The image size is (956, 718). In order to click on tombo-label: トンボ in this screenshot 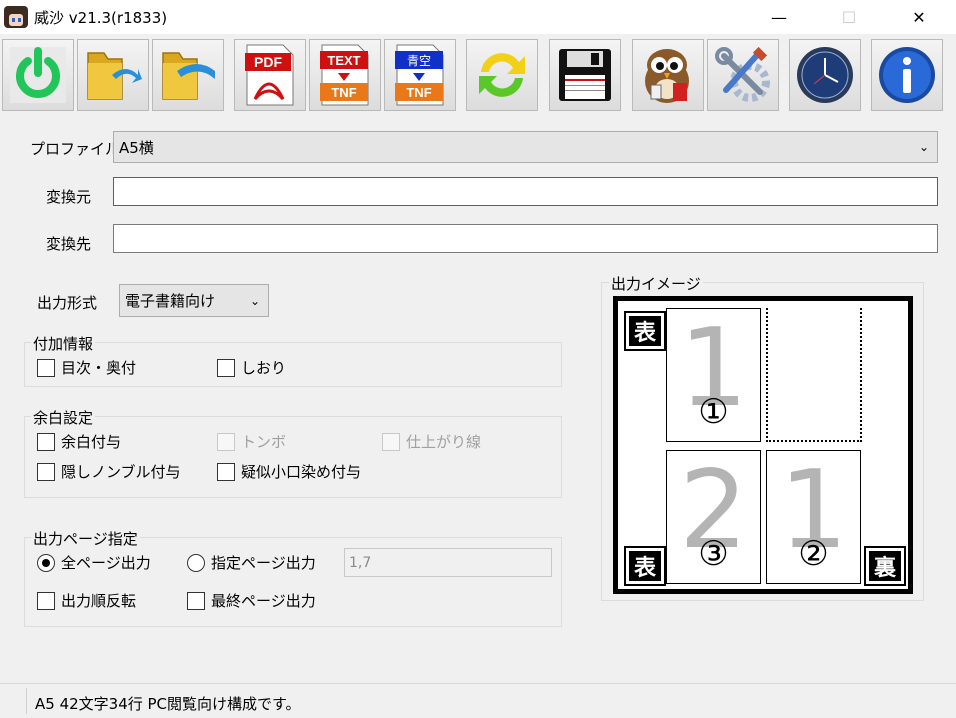, I will do `click(264, 442)`.